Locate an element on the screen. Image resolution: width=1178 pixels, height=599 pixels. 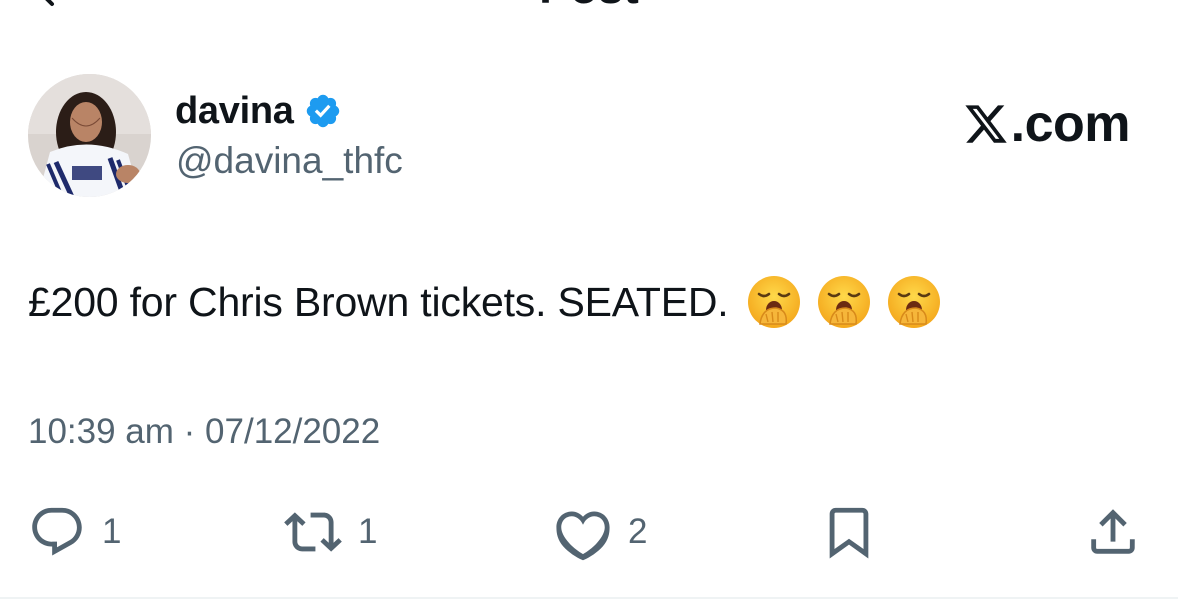
bookmark-icon is located at coordinates (849, 533).